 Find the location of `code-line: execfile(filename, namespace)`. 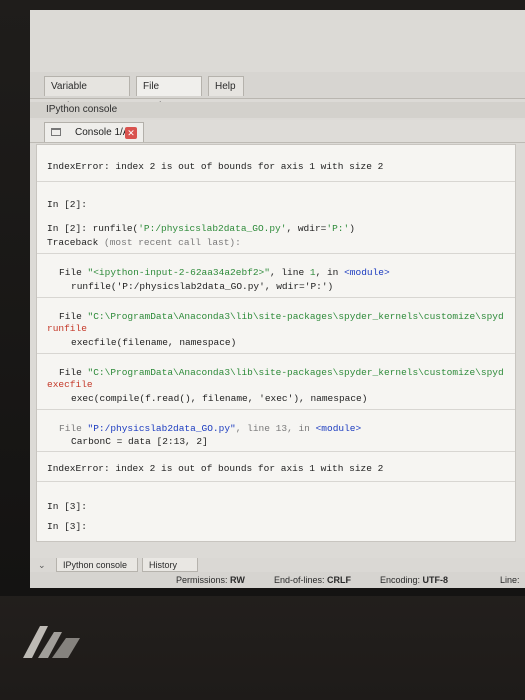

code-line: execfile(filename, namespace) is located at coordinates (154, 342).